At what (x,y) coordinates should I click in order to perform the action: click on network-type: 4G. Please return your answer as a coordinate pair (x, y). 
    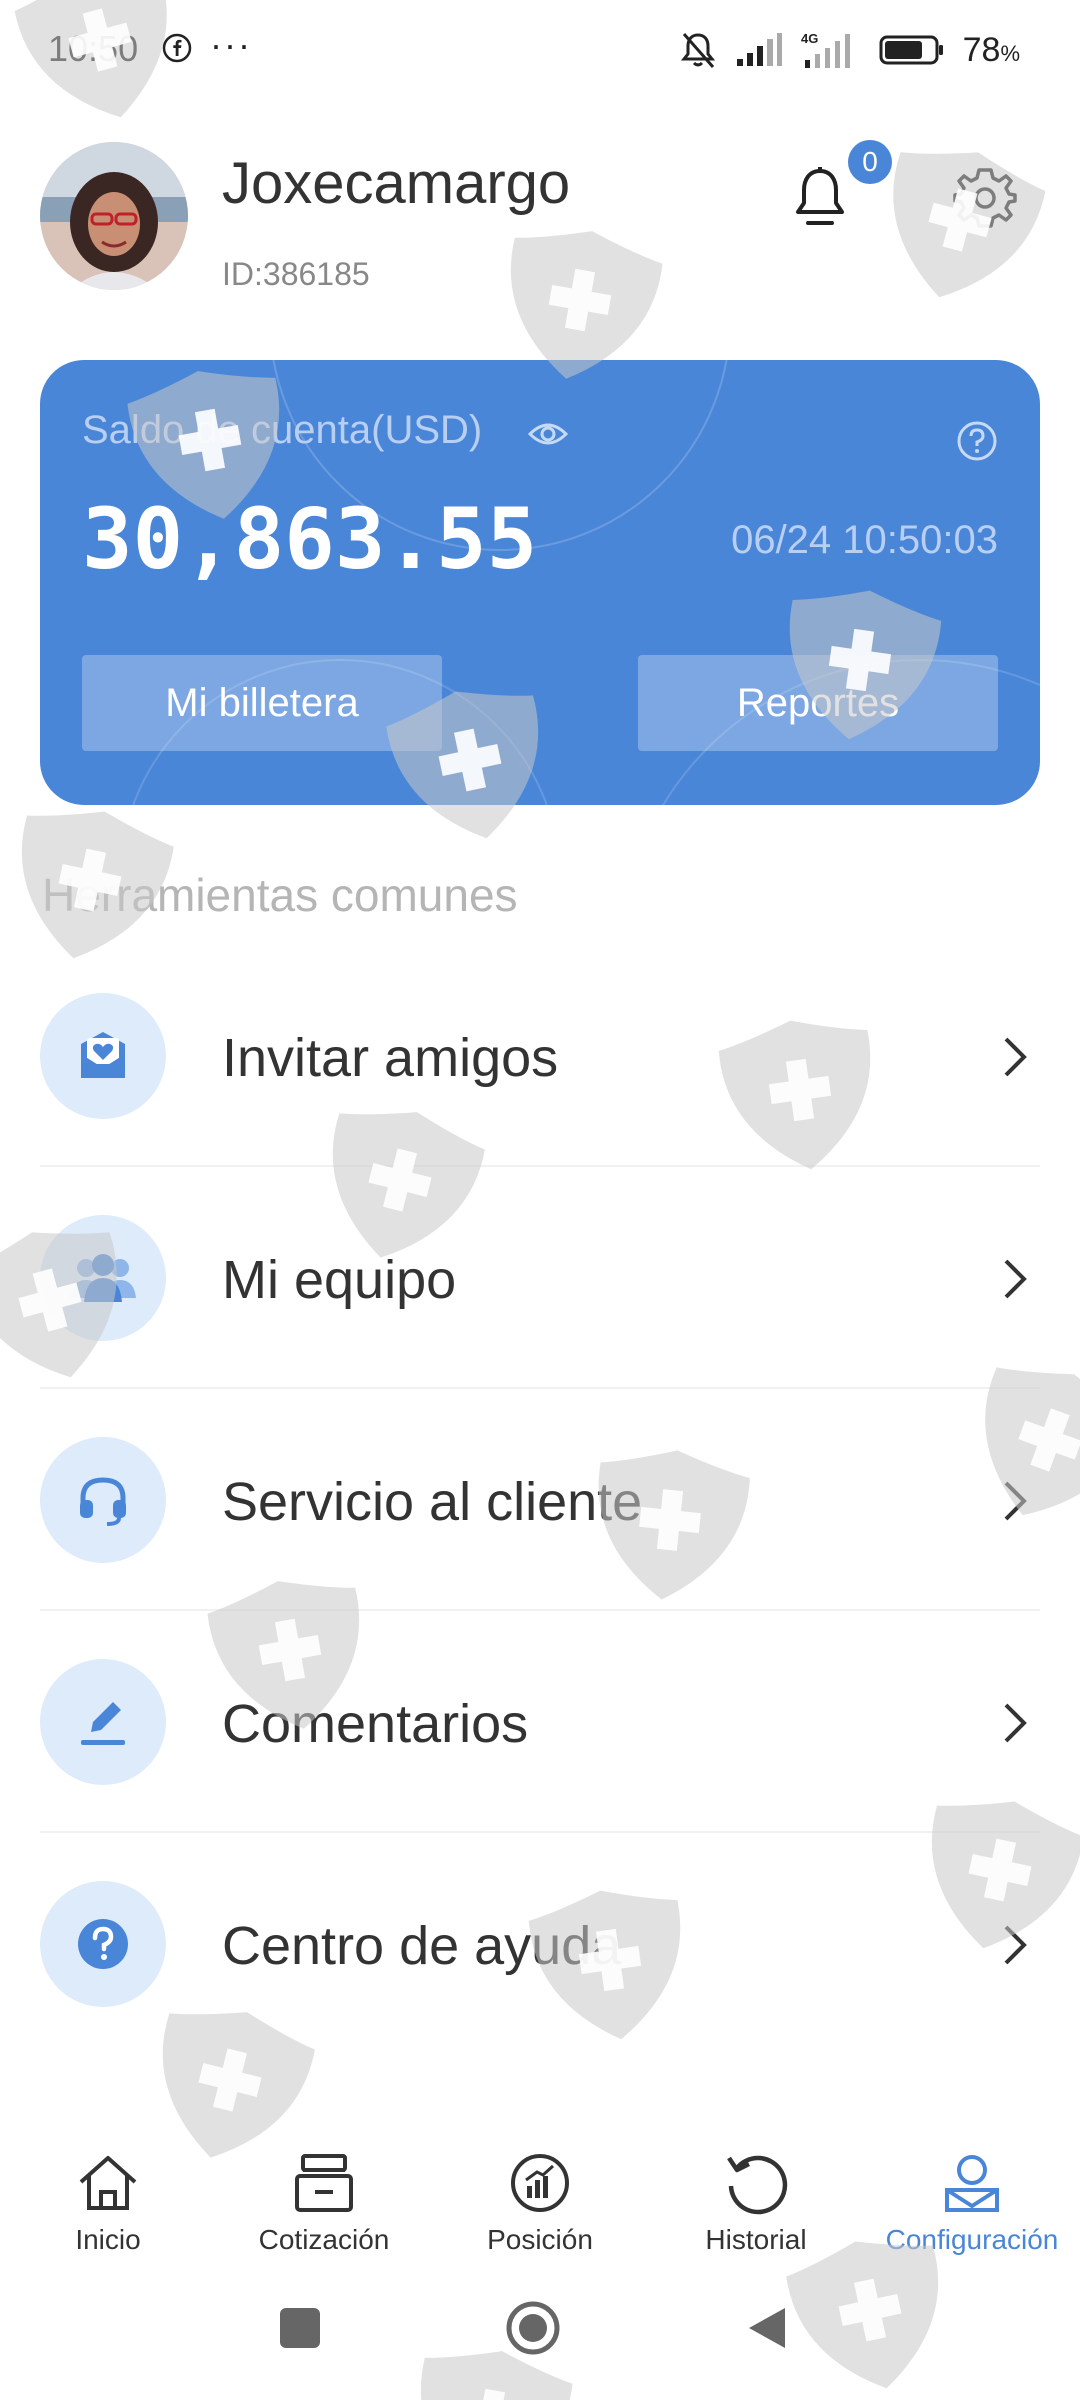
    Looking at the image, I should click on (809, 38).